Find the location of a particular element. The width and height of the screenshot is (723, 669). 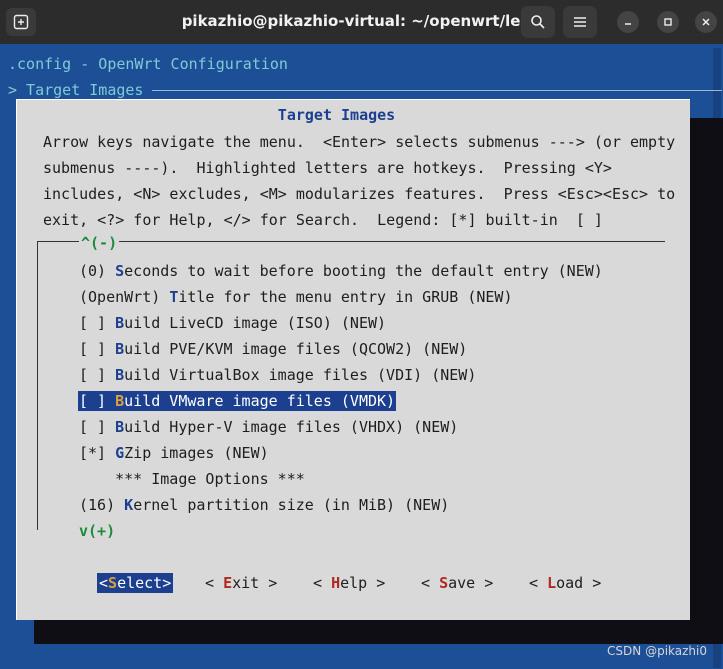

menu-item-label: uild PVE/KVM image files (QCOW2) (NEW) is located at coordinates (296, 349).